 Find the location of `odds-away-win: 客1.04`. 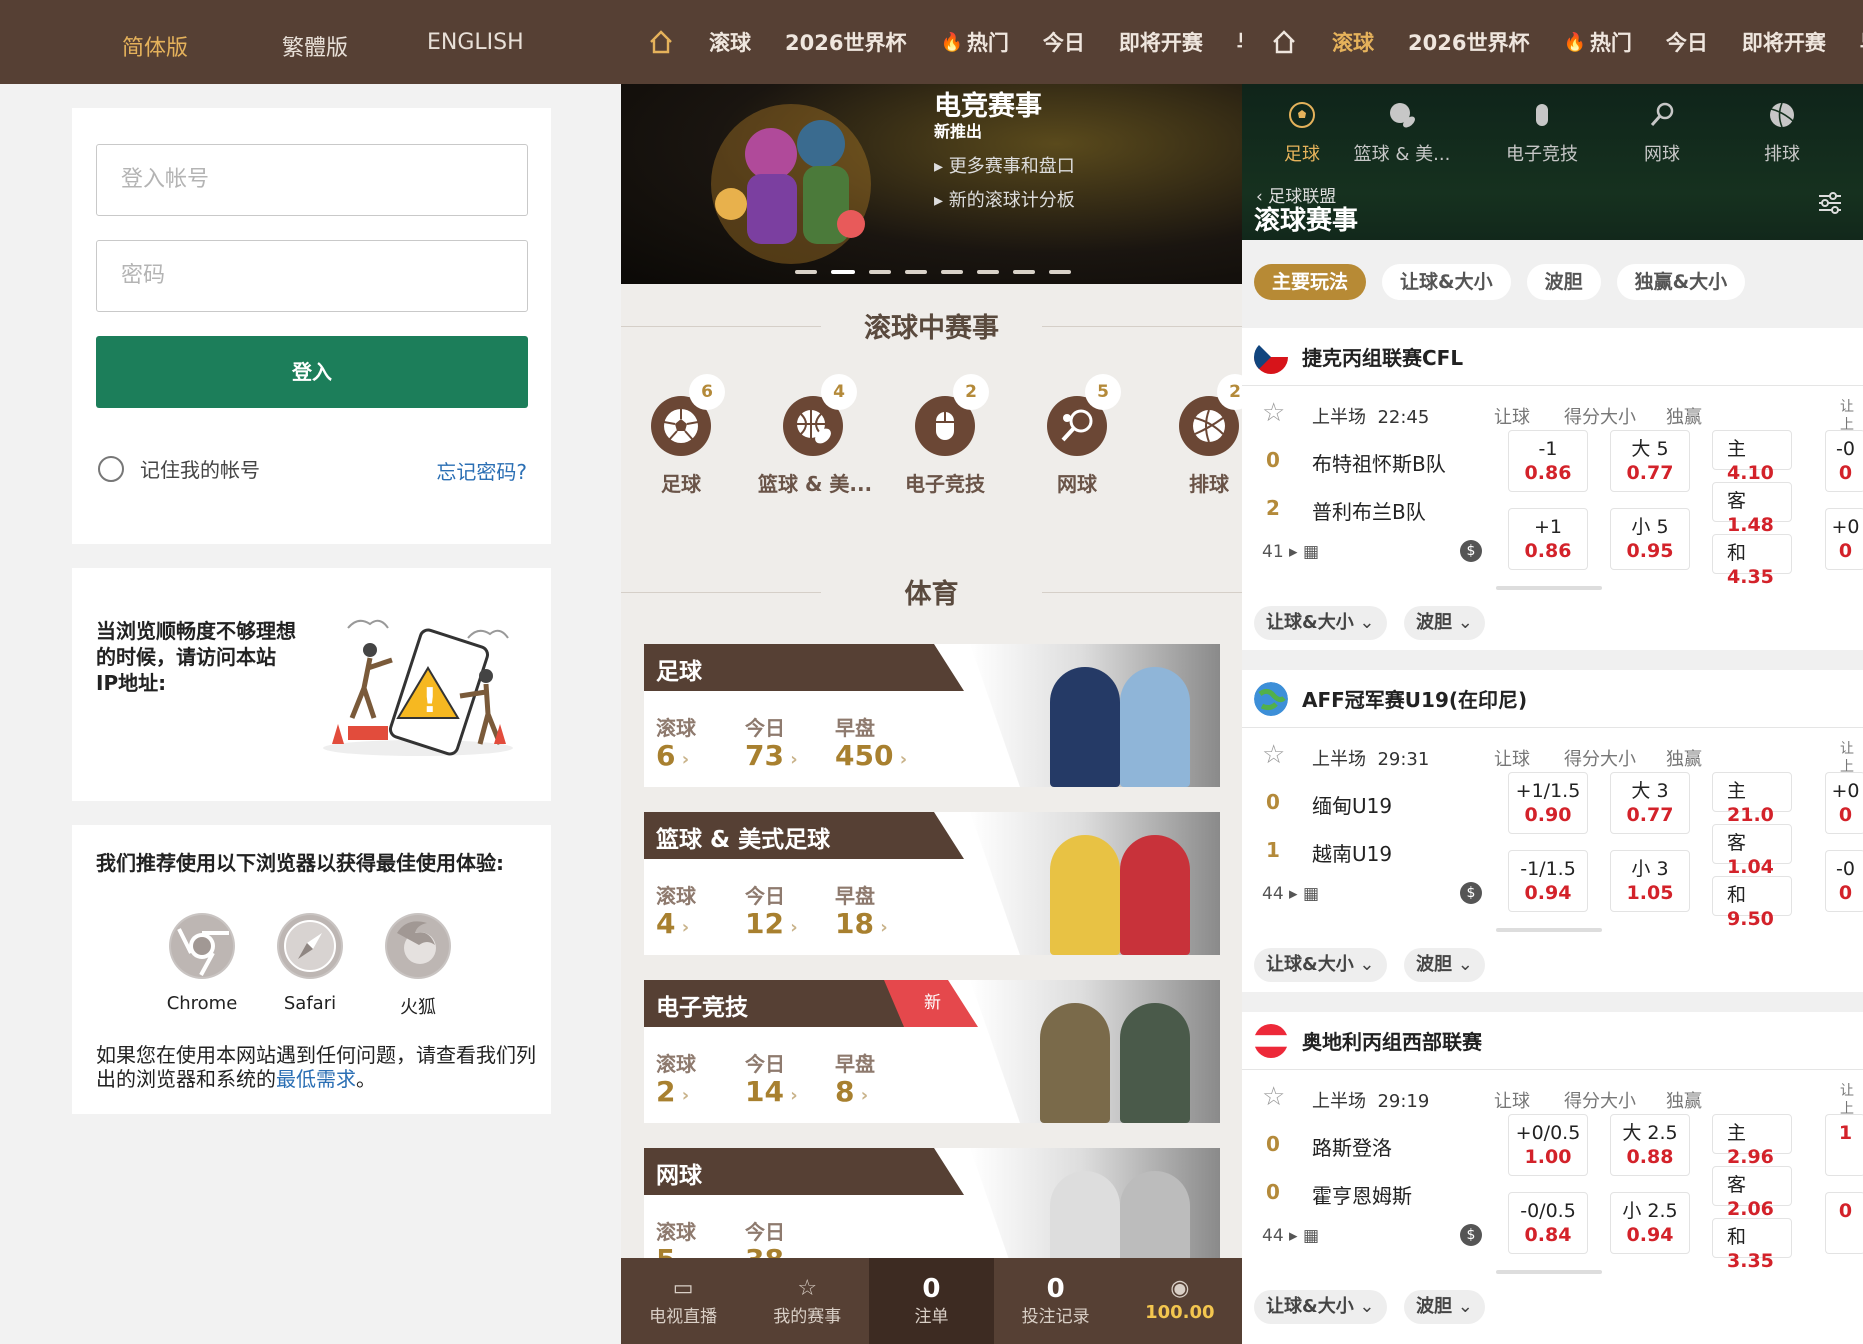

odds-away-win: 客1.04 is located at coordinates (1752, 851).